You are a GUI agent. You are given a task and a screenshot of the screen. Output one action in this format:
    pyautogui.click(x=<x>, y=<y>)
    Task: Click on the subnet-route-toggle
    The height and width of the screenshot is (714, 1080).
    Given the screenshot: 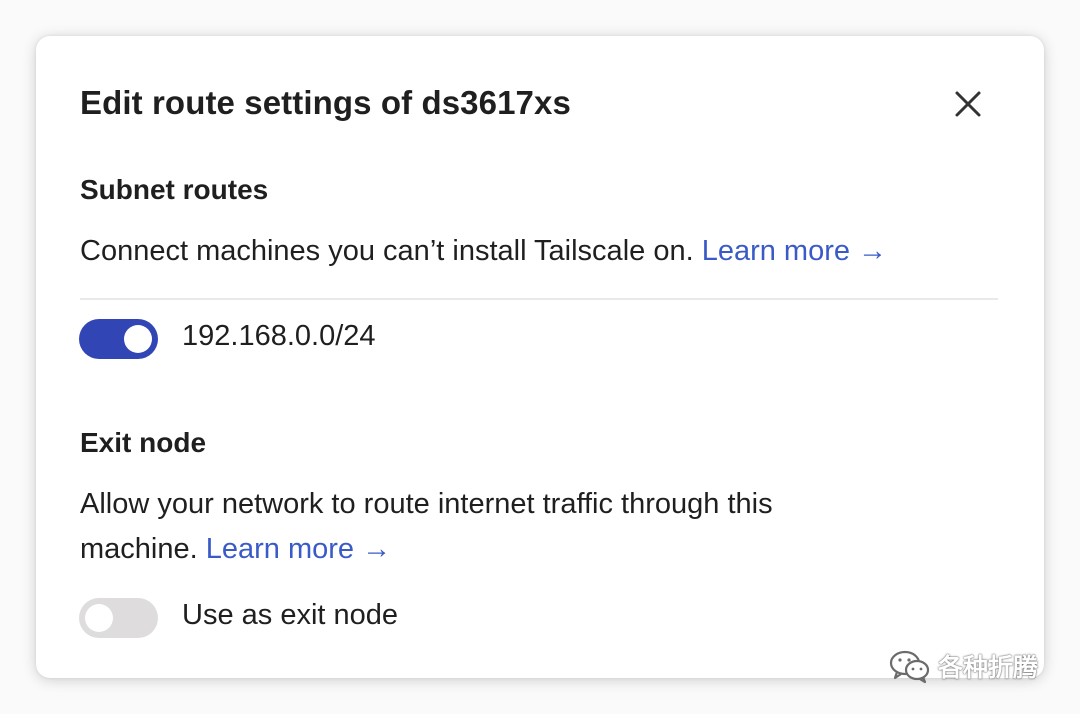 What is the action you would take?
    pyautogui.click(x=118, y=339)
    